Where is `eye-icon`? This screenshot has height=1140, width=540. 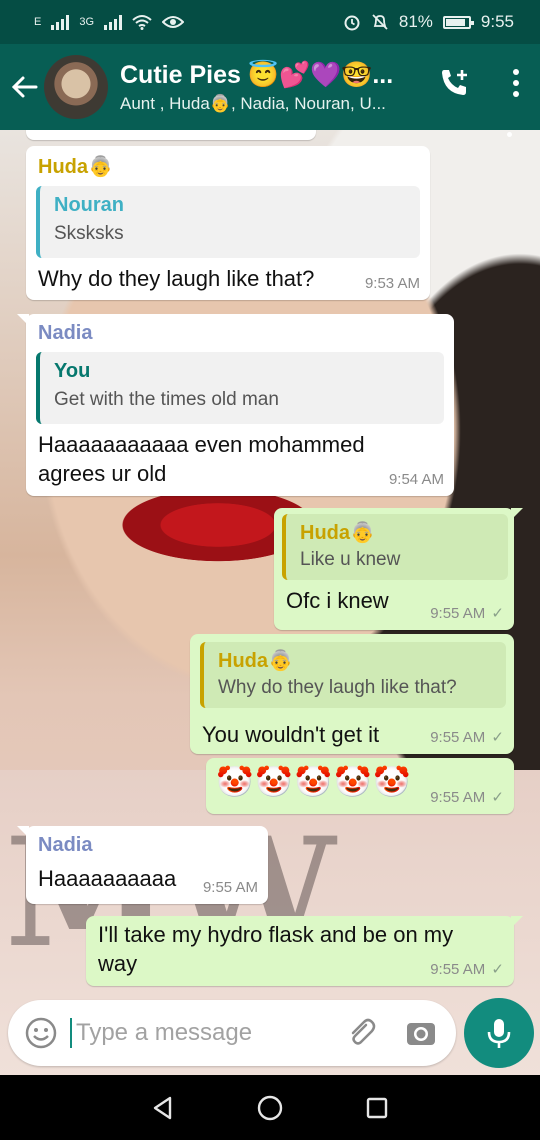
eye-icon is located at coordinates (173, 22).